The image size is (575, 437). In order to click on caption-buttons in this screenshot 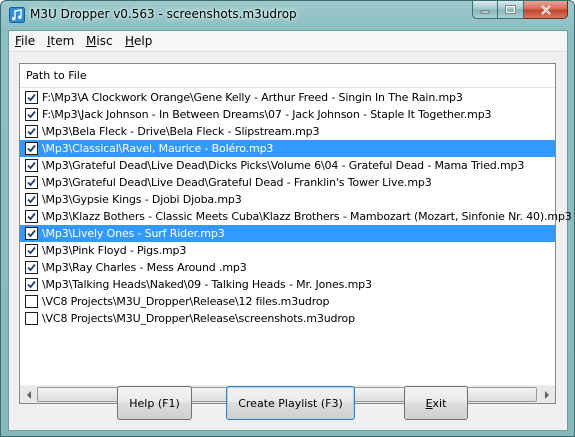, I will do `click(520, 10)`.